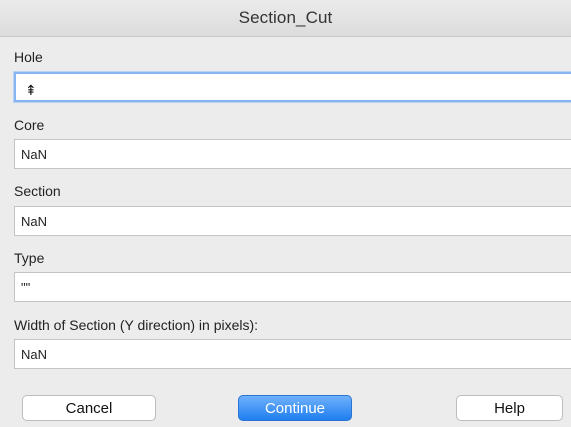 Image resolution: width=571 pixels, height=427 pixels. Describe the element at coordinates (29, 125) in the screenshot. I see `core-label: Core` at that location.